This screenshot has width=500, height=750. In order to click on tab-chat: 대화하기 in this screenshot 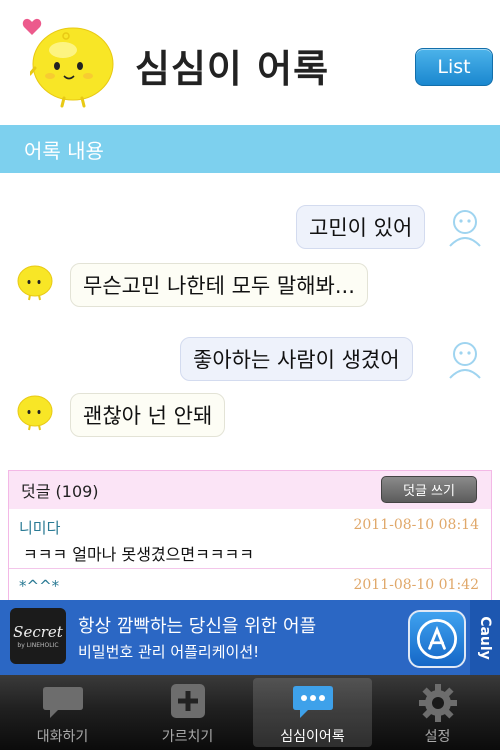, I will do `click(62, 712)`.